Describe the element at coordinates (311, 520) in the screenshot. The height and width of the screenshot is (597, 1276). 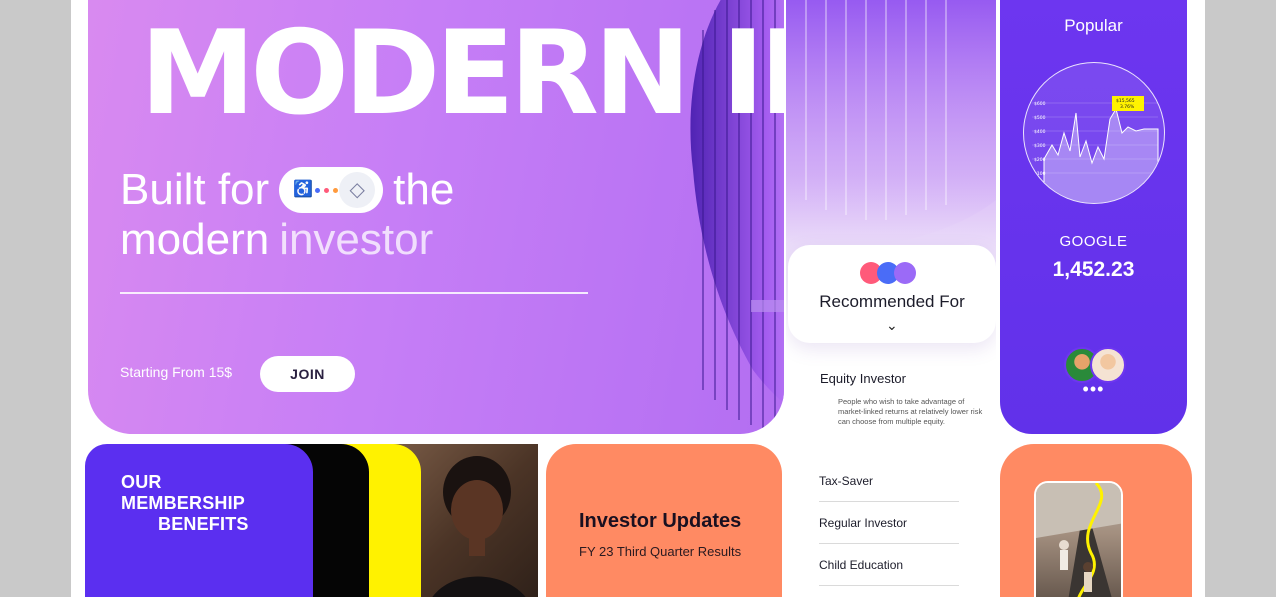
I see `membership-benefits-banner: OUR MEMBERSHIP BENEFITS` at that location.